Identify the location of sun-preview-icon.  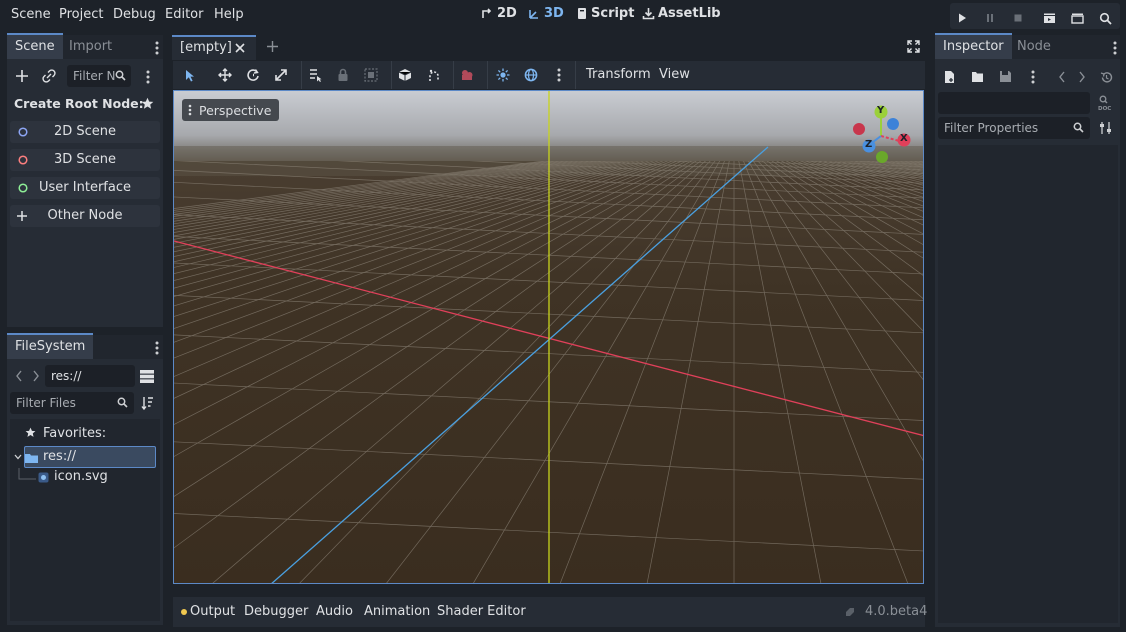
(503, 75).